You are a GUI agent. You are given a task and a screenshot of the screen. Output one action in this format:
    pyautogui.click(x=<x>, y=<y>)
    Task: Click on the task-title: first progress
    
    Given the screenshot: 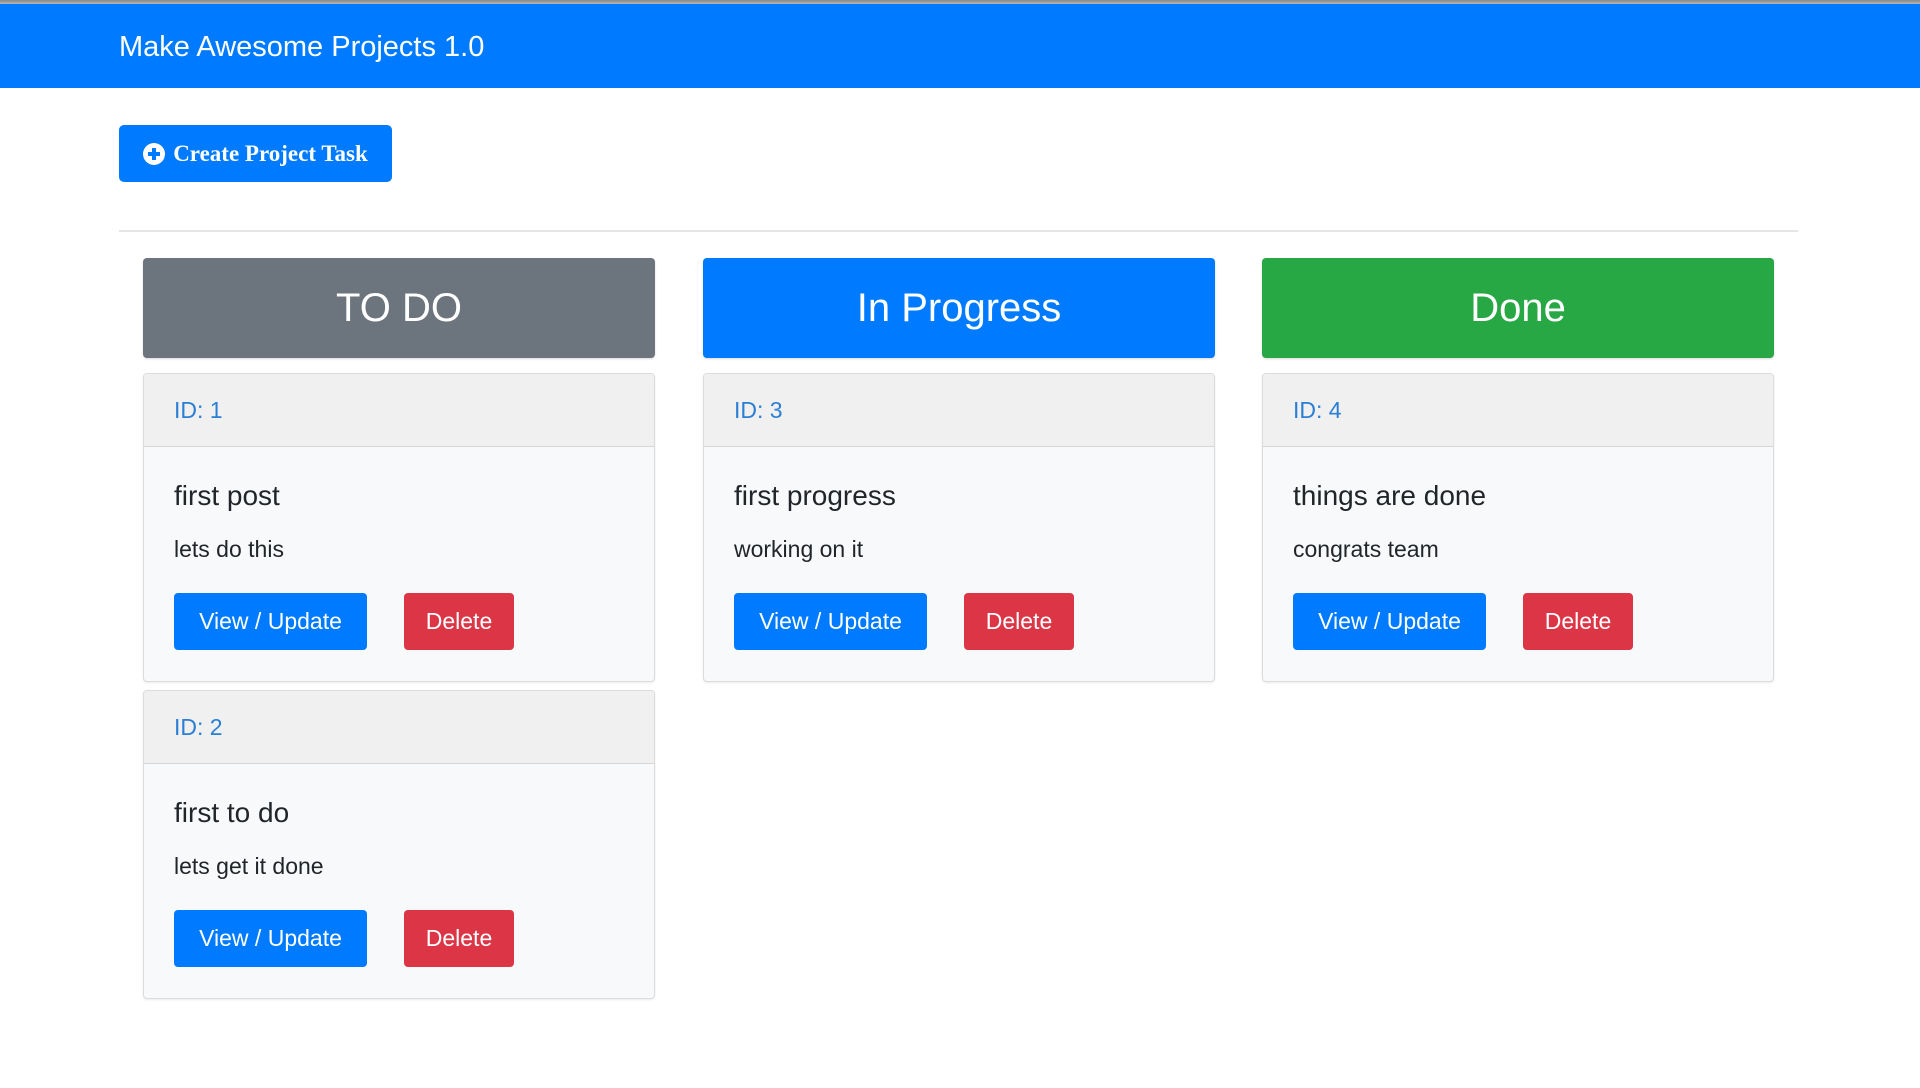 What is the action you would take?
    pyautogui.click(x=815, y=495)
    